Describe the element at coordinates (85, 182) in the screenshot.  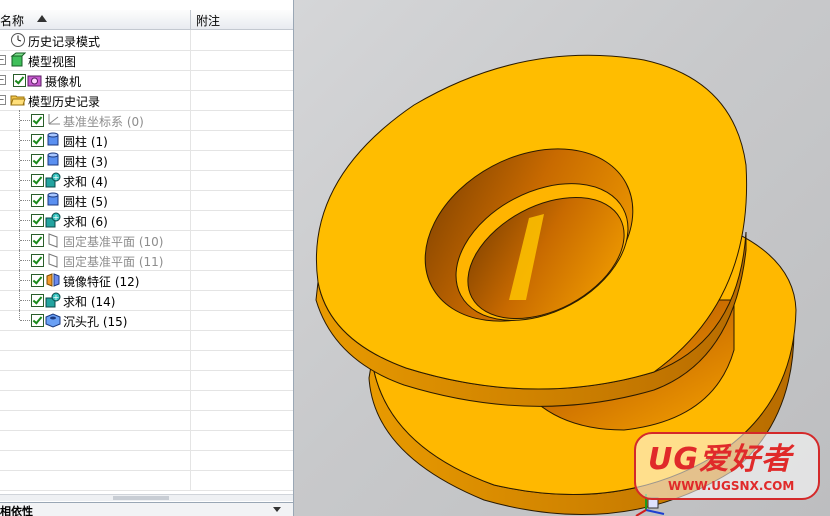
I see `tree-row-label: 求和 (4)` at that location.